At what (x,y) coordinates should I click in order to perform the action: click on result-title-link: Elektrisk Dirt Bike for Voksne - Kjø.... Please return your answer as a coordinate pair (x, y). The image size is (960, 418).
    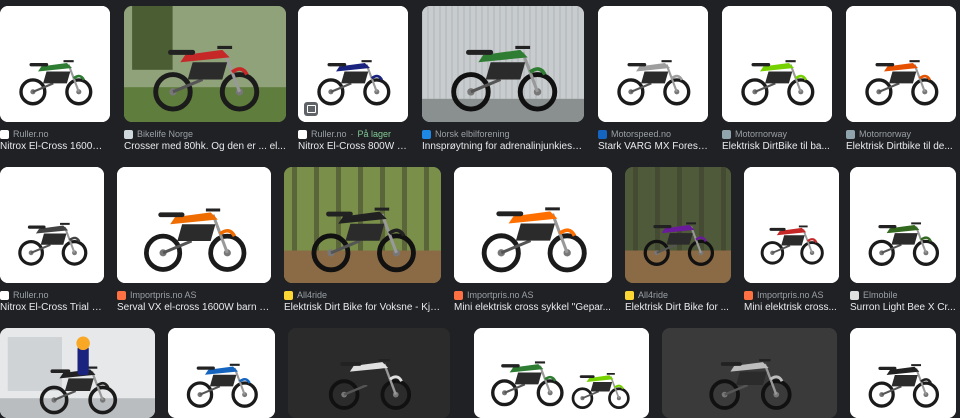
    Looking at the image, I should click on (362, 309).